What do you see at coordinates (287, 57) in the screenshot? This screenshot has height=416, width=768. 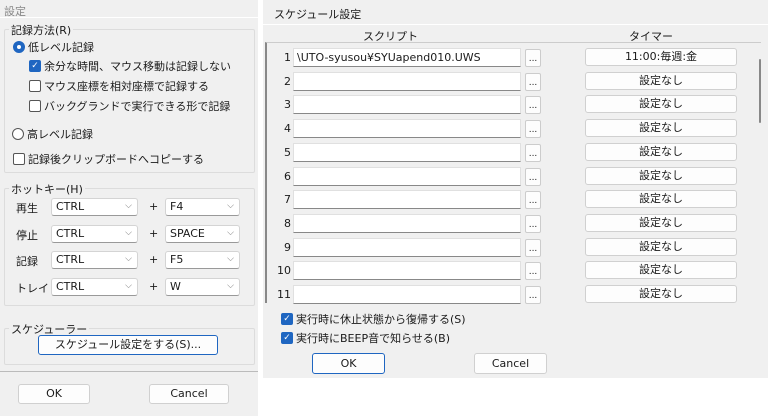 I see `row-number: 1` at bounding box center [287, 57].